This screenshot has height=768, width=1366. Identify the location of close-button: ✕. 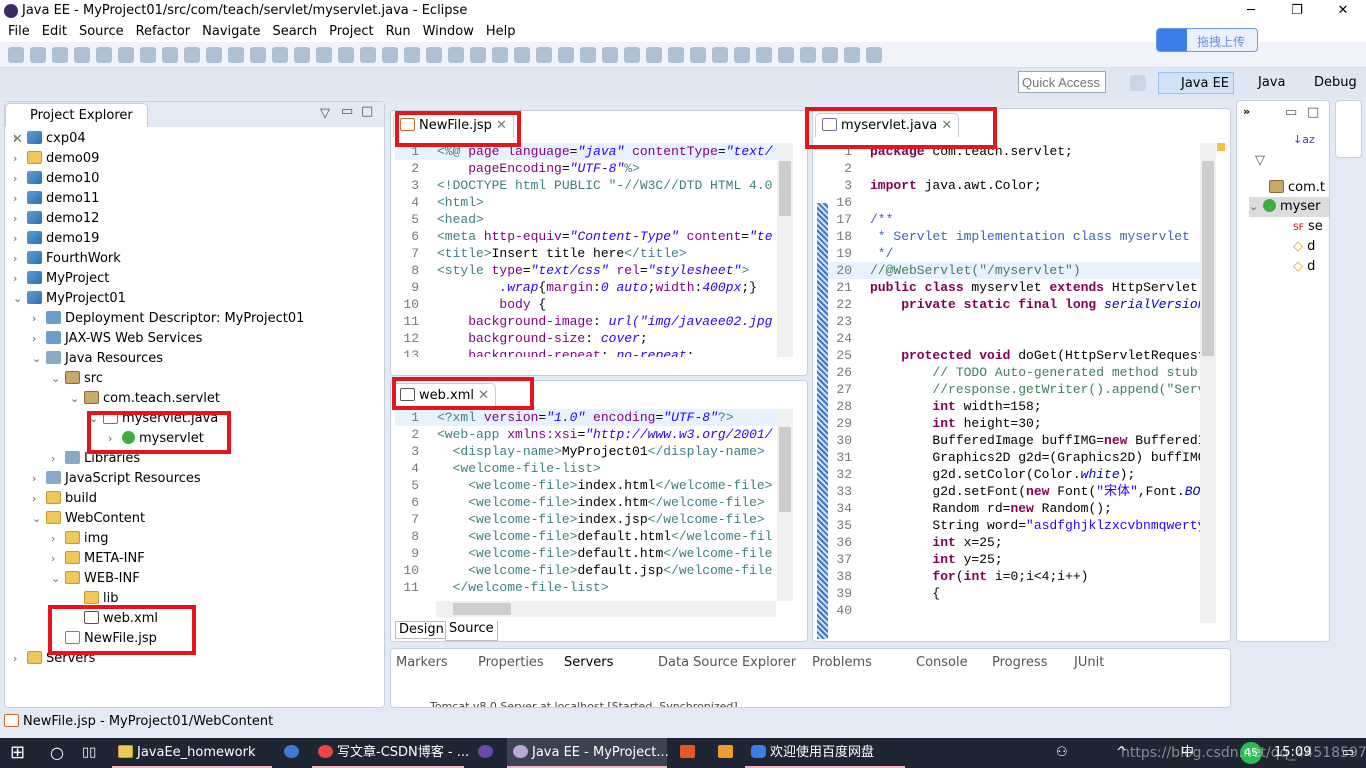
(1343, 11).